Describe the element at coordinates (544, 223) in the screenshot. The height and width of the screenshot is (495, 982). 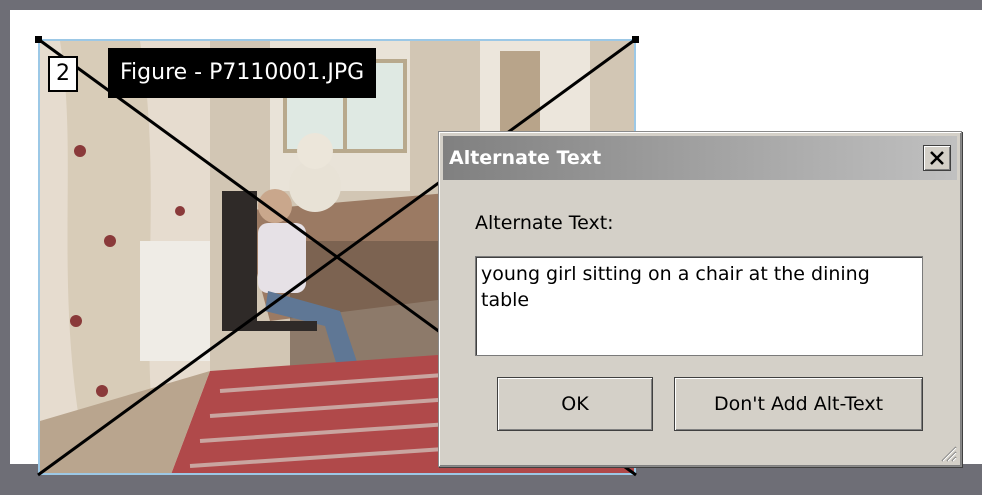
I see `alt-text-field-label: Alternate Text:` at that location.